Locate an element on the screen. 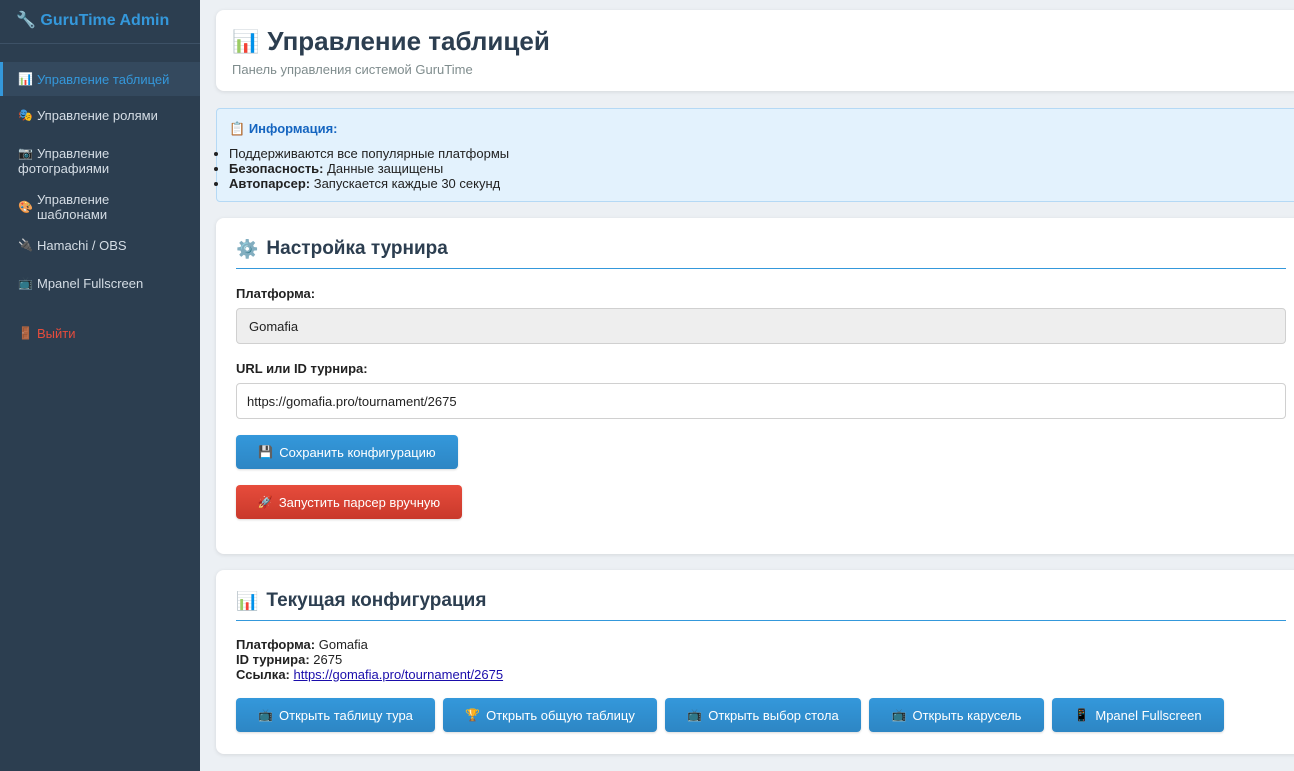 The height and width of the screenshot is (771, 1294). section-title: 📊 Текущая конфигурация is located at coordinates (761, 605).